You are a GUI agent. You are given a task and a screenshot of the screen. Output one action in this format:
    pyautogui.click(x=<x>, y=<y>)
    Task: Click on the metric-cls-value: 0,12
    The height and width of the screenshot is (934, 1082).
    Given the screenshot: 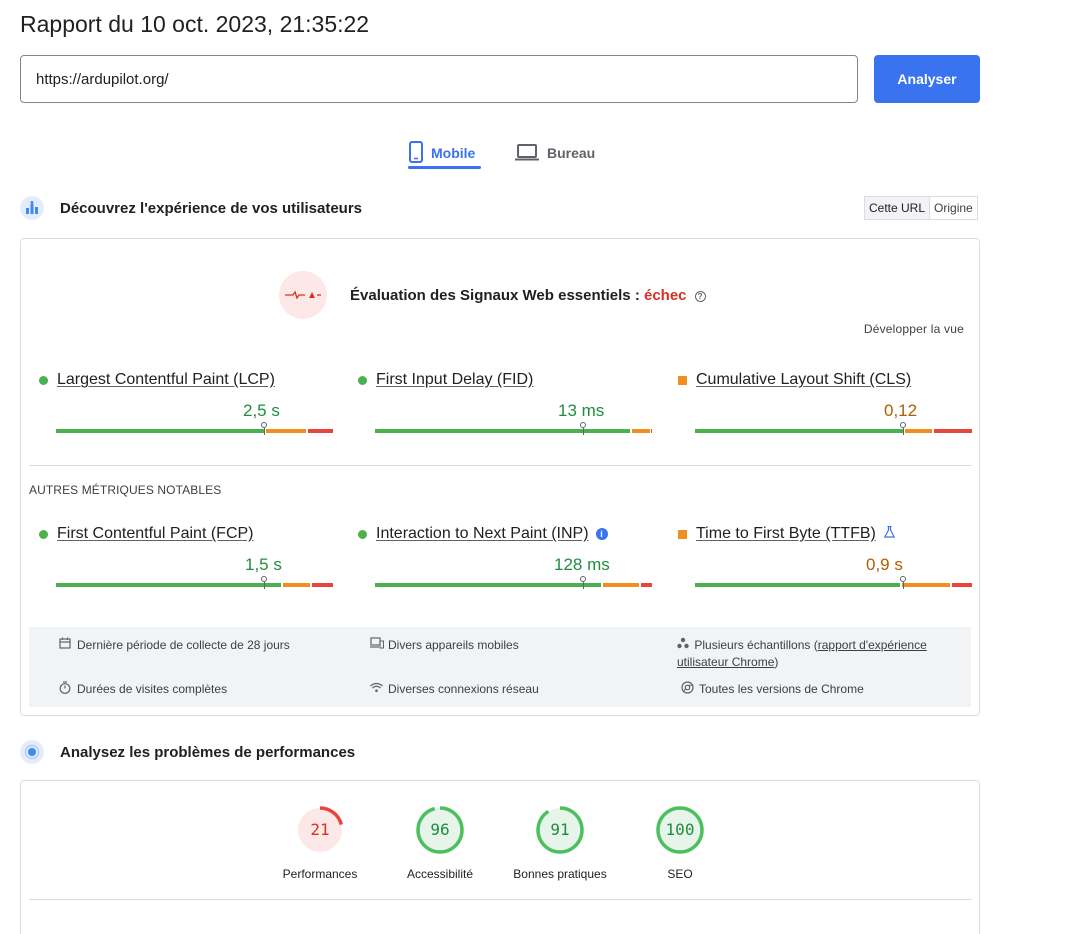 What is the action you would take?
    pyautogui.click(x=901, y=410)
    